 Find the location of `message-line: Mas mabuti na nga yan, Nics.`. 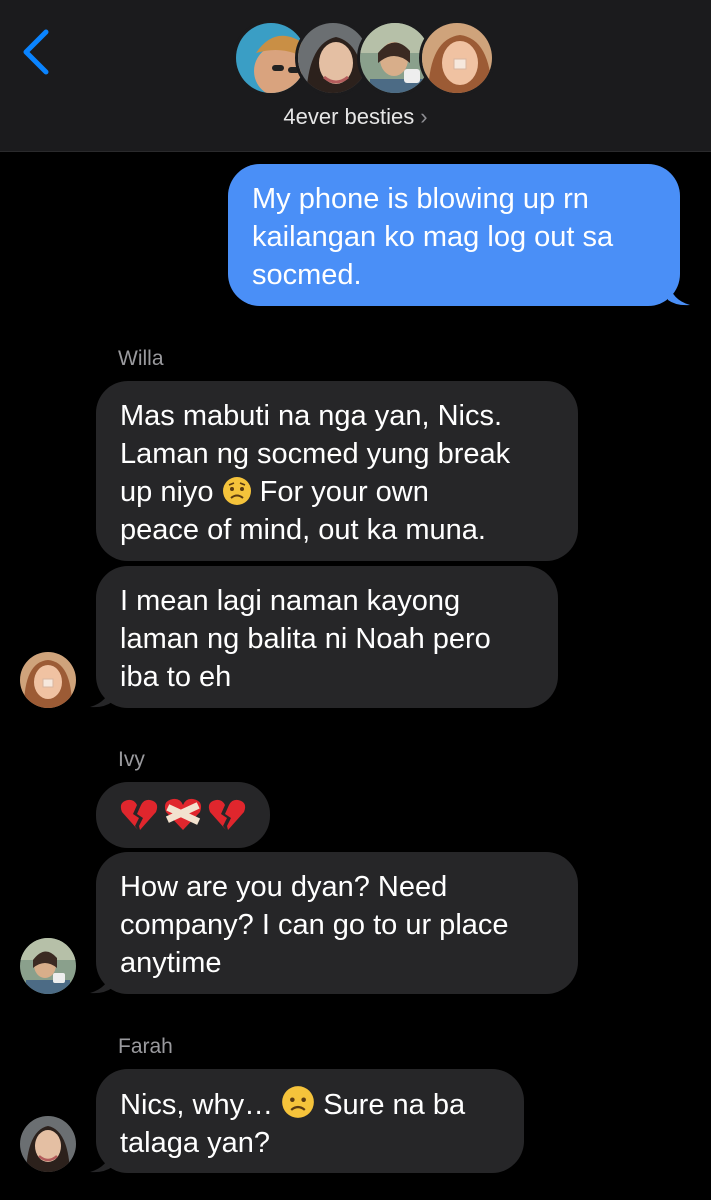

message-line: Mas mabuti na nga yan, Nics. is located at coordinates (311, 416).